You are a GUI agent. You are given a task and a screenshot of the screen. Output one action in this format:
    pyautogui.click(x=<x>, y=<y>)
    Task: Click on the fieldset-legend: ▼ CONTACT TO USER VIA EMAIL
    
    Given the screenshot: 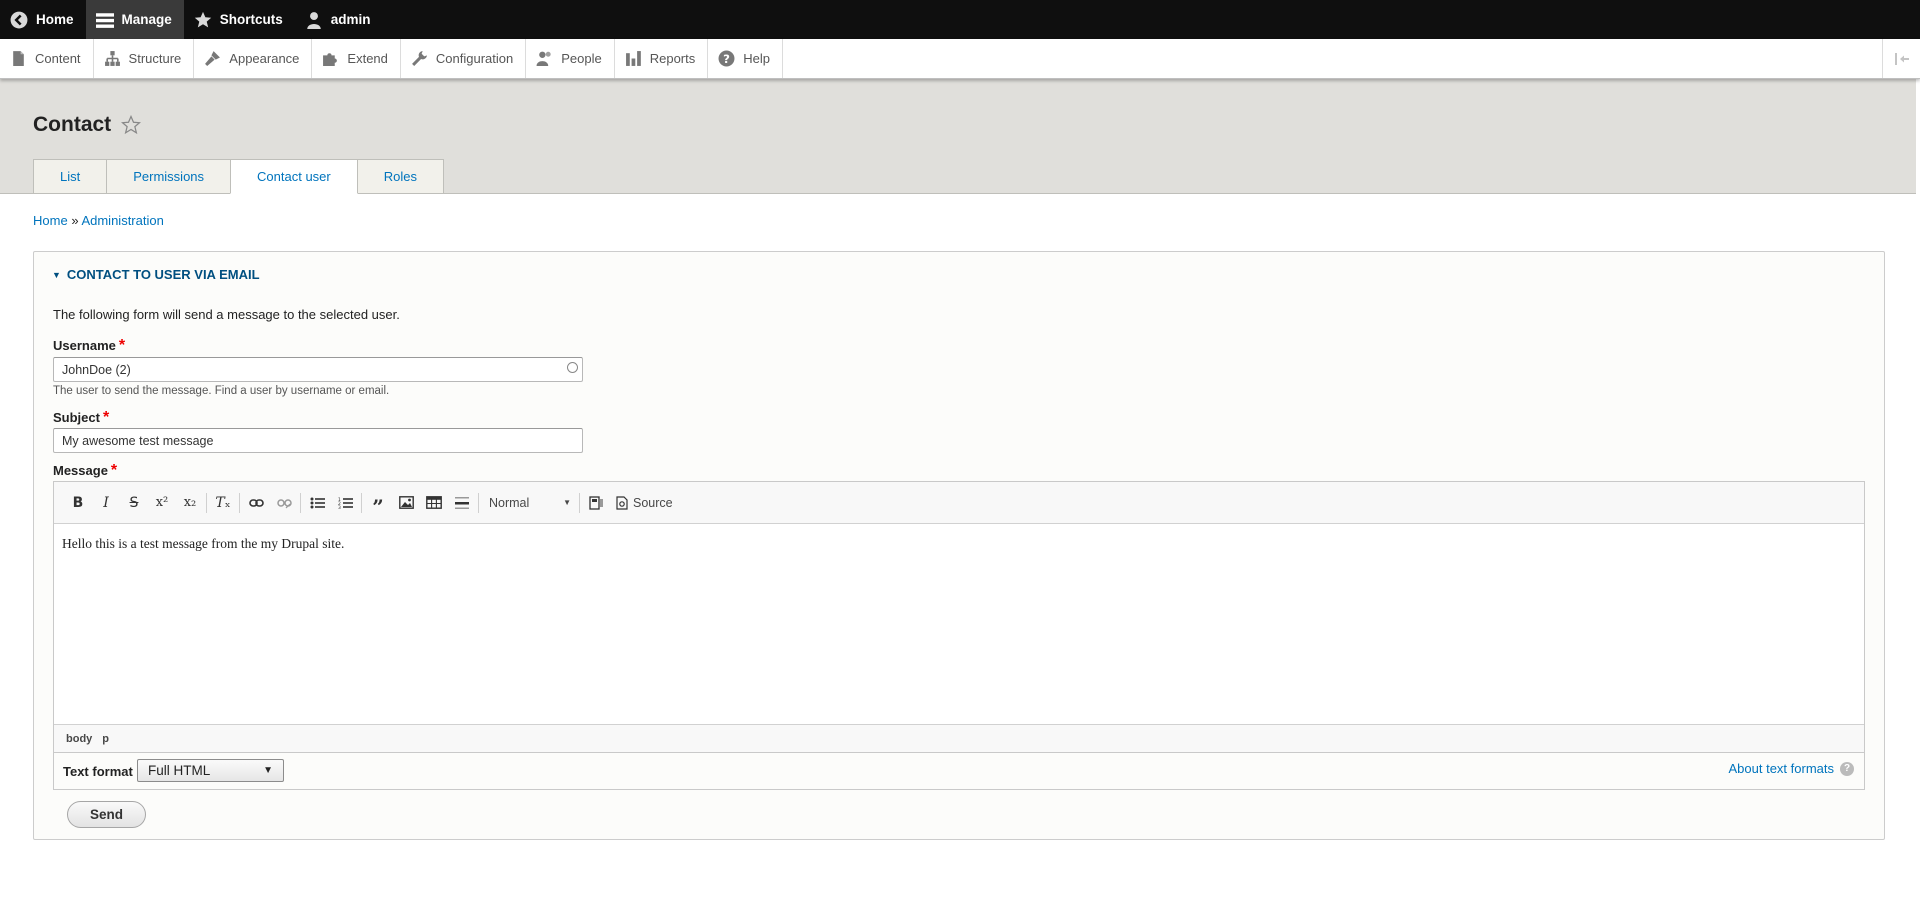 What is the action you would take?
    pyautogui.click(x=156, y=274)
    